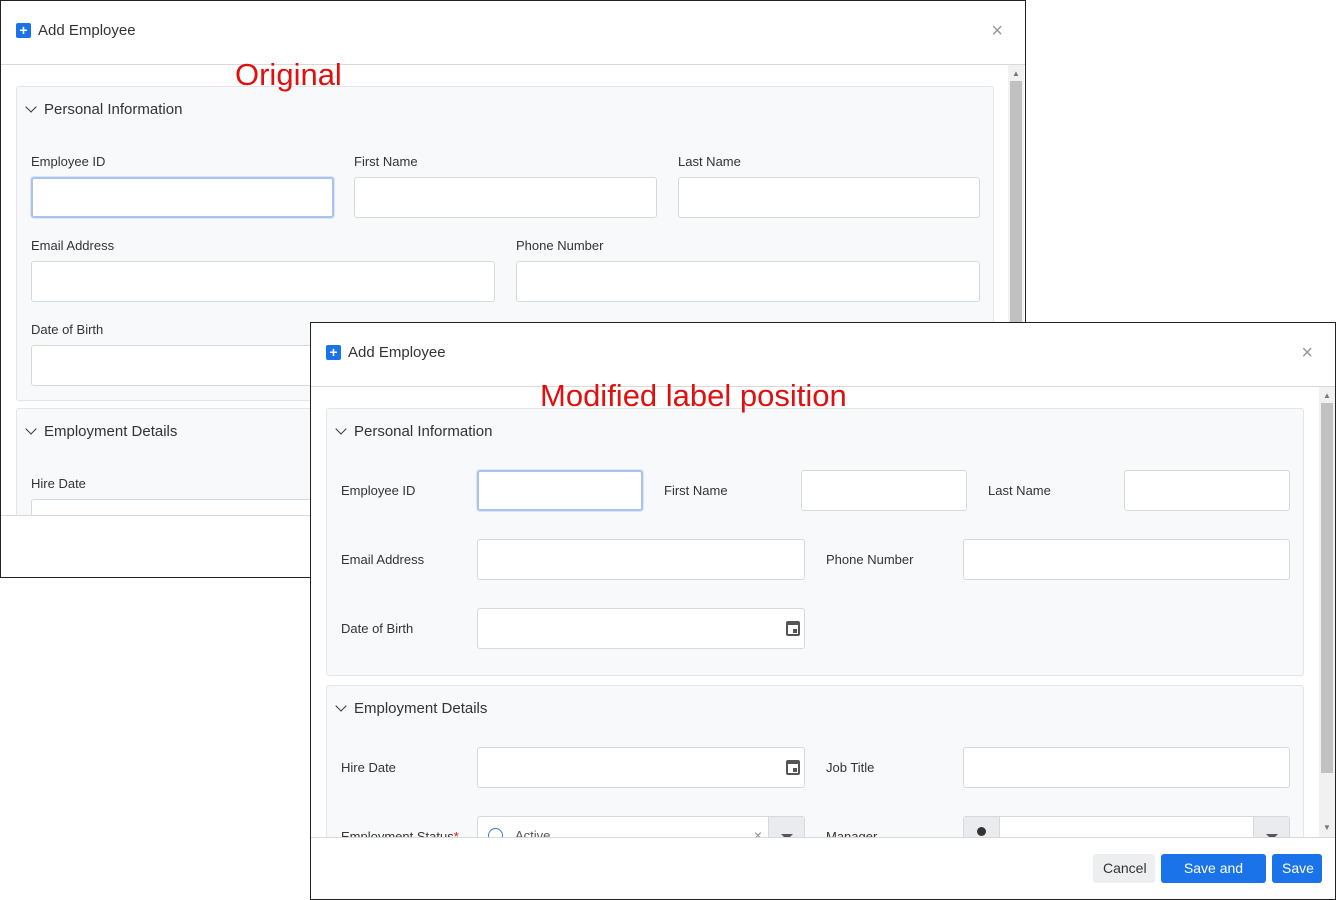 The width and height of the screenshot is (1336, 900). Describe the element at coordinates (1213, 876) in the screenshot. I see `save-and-new-button: Save and New` at that location.